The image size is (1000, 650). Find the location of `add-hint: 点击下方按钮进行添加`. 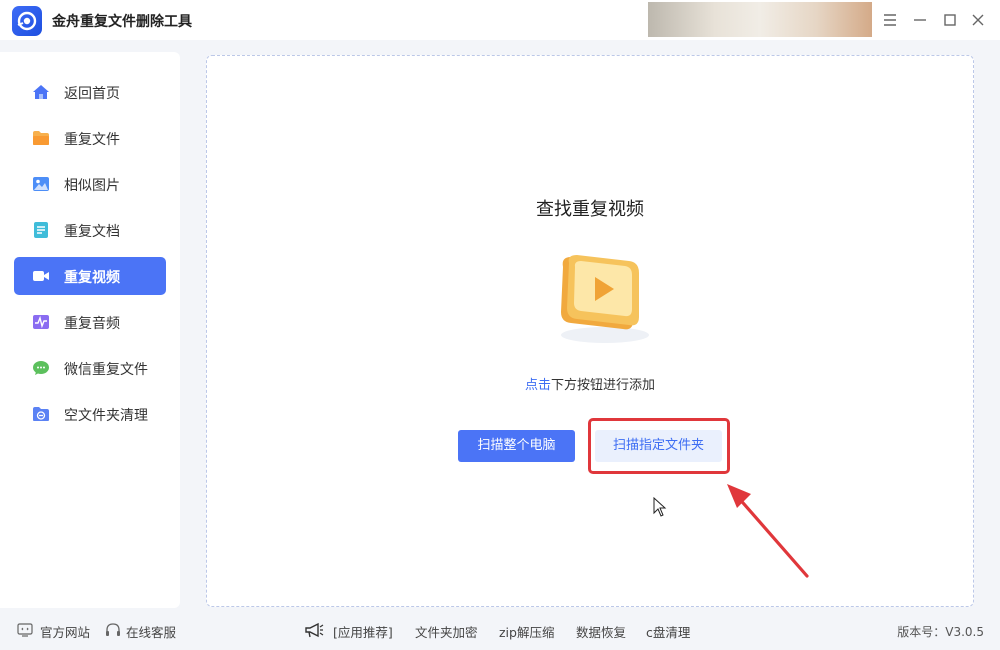

add-hint: 点击下方按钮进行添加 is located at coordinates (590, 383).